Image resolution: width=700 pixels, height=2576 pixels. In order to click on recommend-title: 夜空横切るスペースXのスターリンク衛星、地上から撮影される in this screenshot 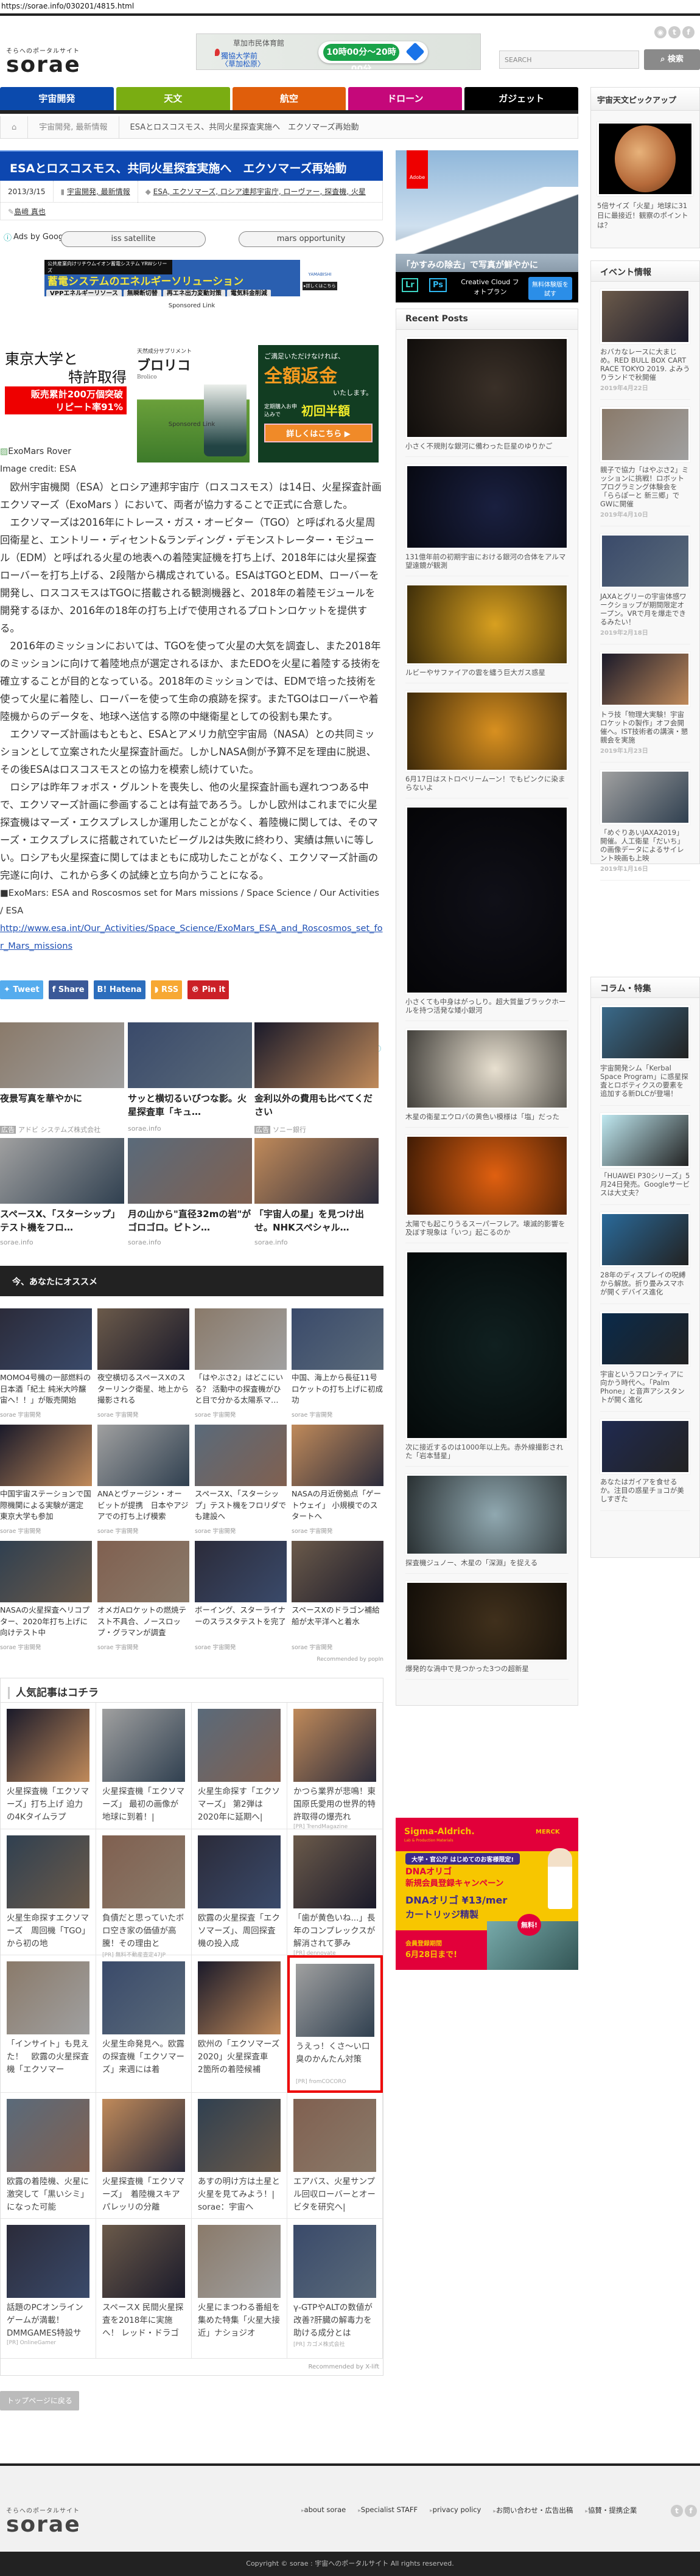, I will do `click(143, 1389)`.